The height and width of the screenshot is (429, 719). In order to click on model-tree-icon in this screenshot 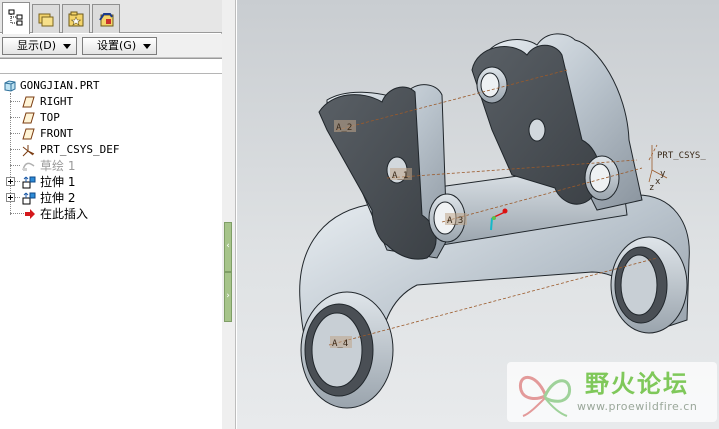, I will do `click(15, 17)`.